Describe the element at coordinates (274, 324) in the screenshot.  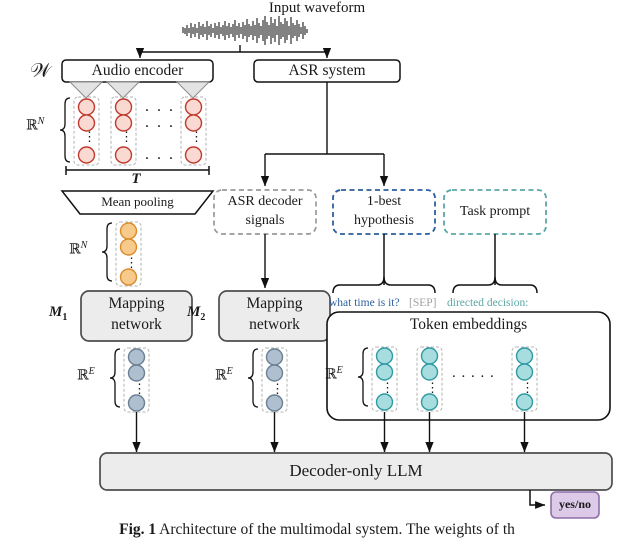
I see `mapping-network-2-line2: network` at that location.